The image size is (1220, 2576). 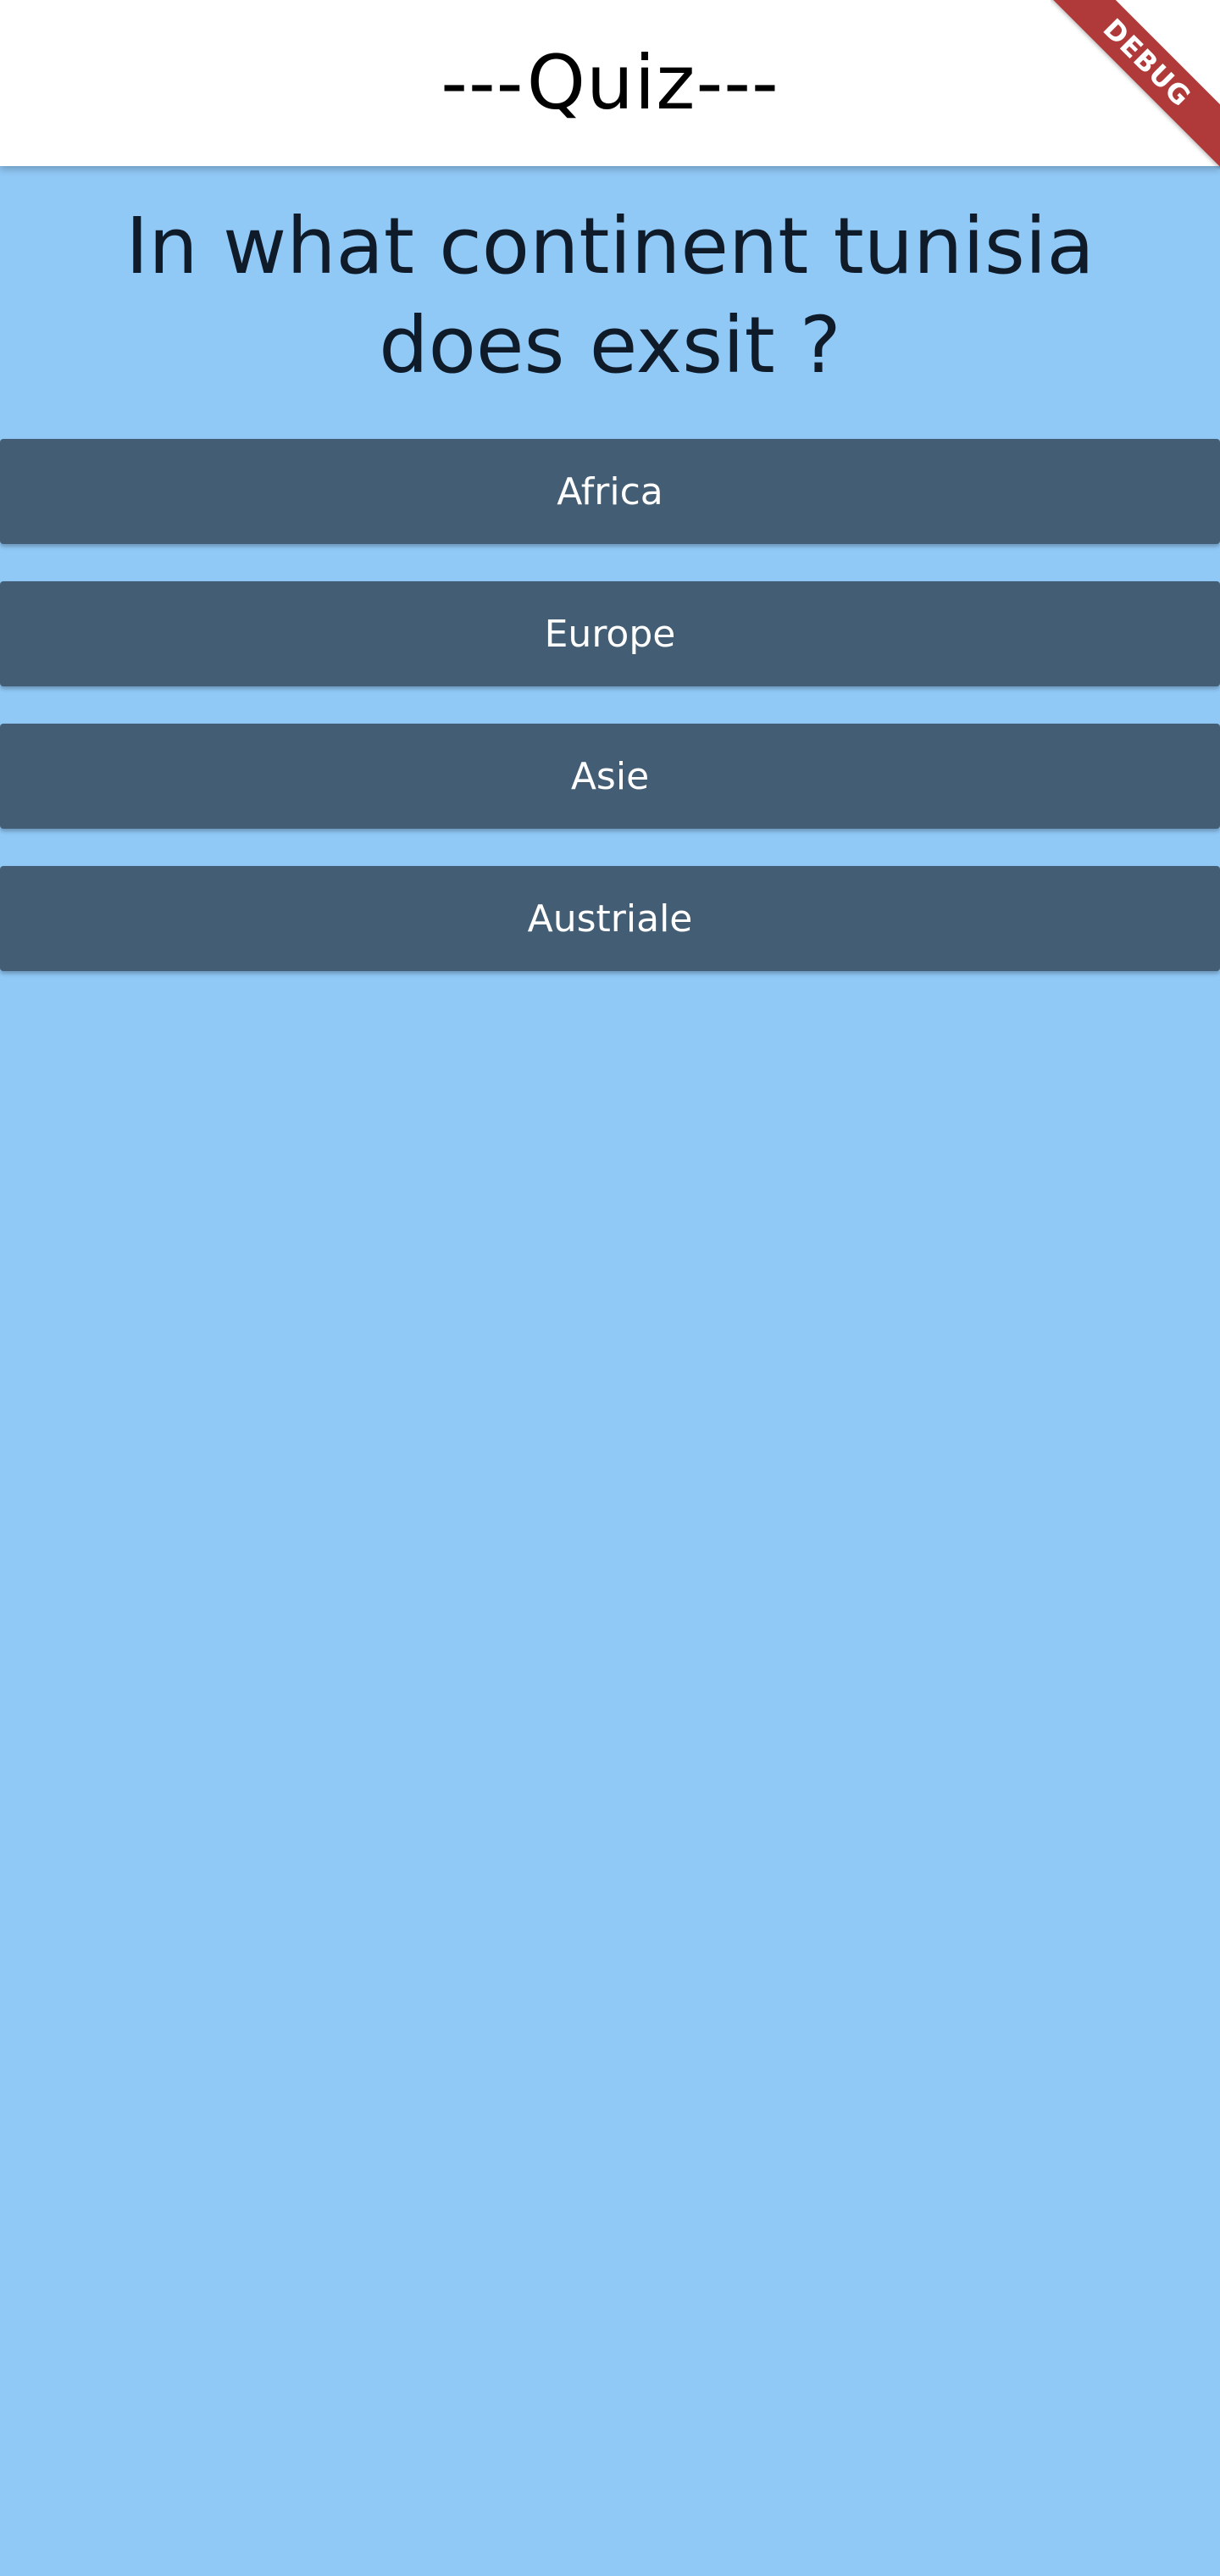 What do you see at coordinates (610, 296) in the screenshot?
I see `question-text: In what continent tunisia does exsit ?` at bounding box center [610, 296].